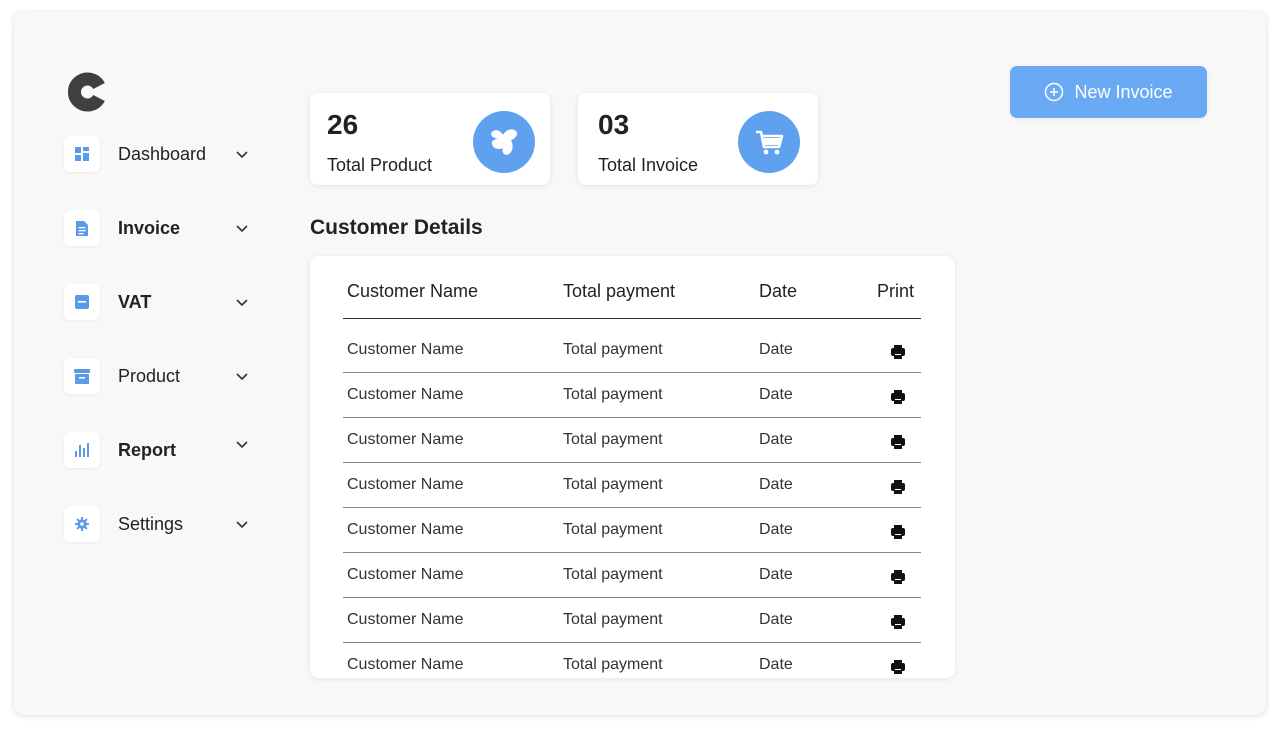 This screenshot has height=731, width=1280. Describe the element at coordinates (86, 92) in the screenshot. I see `c-logo-icon` at that location.